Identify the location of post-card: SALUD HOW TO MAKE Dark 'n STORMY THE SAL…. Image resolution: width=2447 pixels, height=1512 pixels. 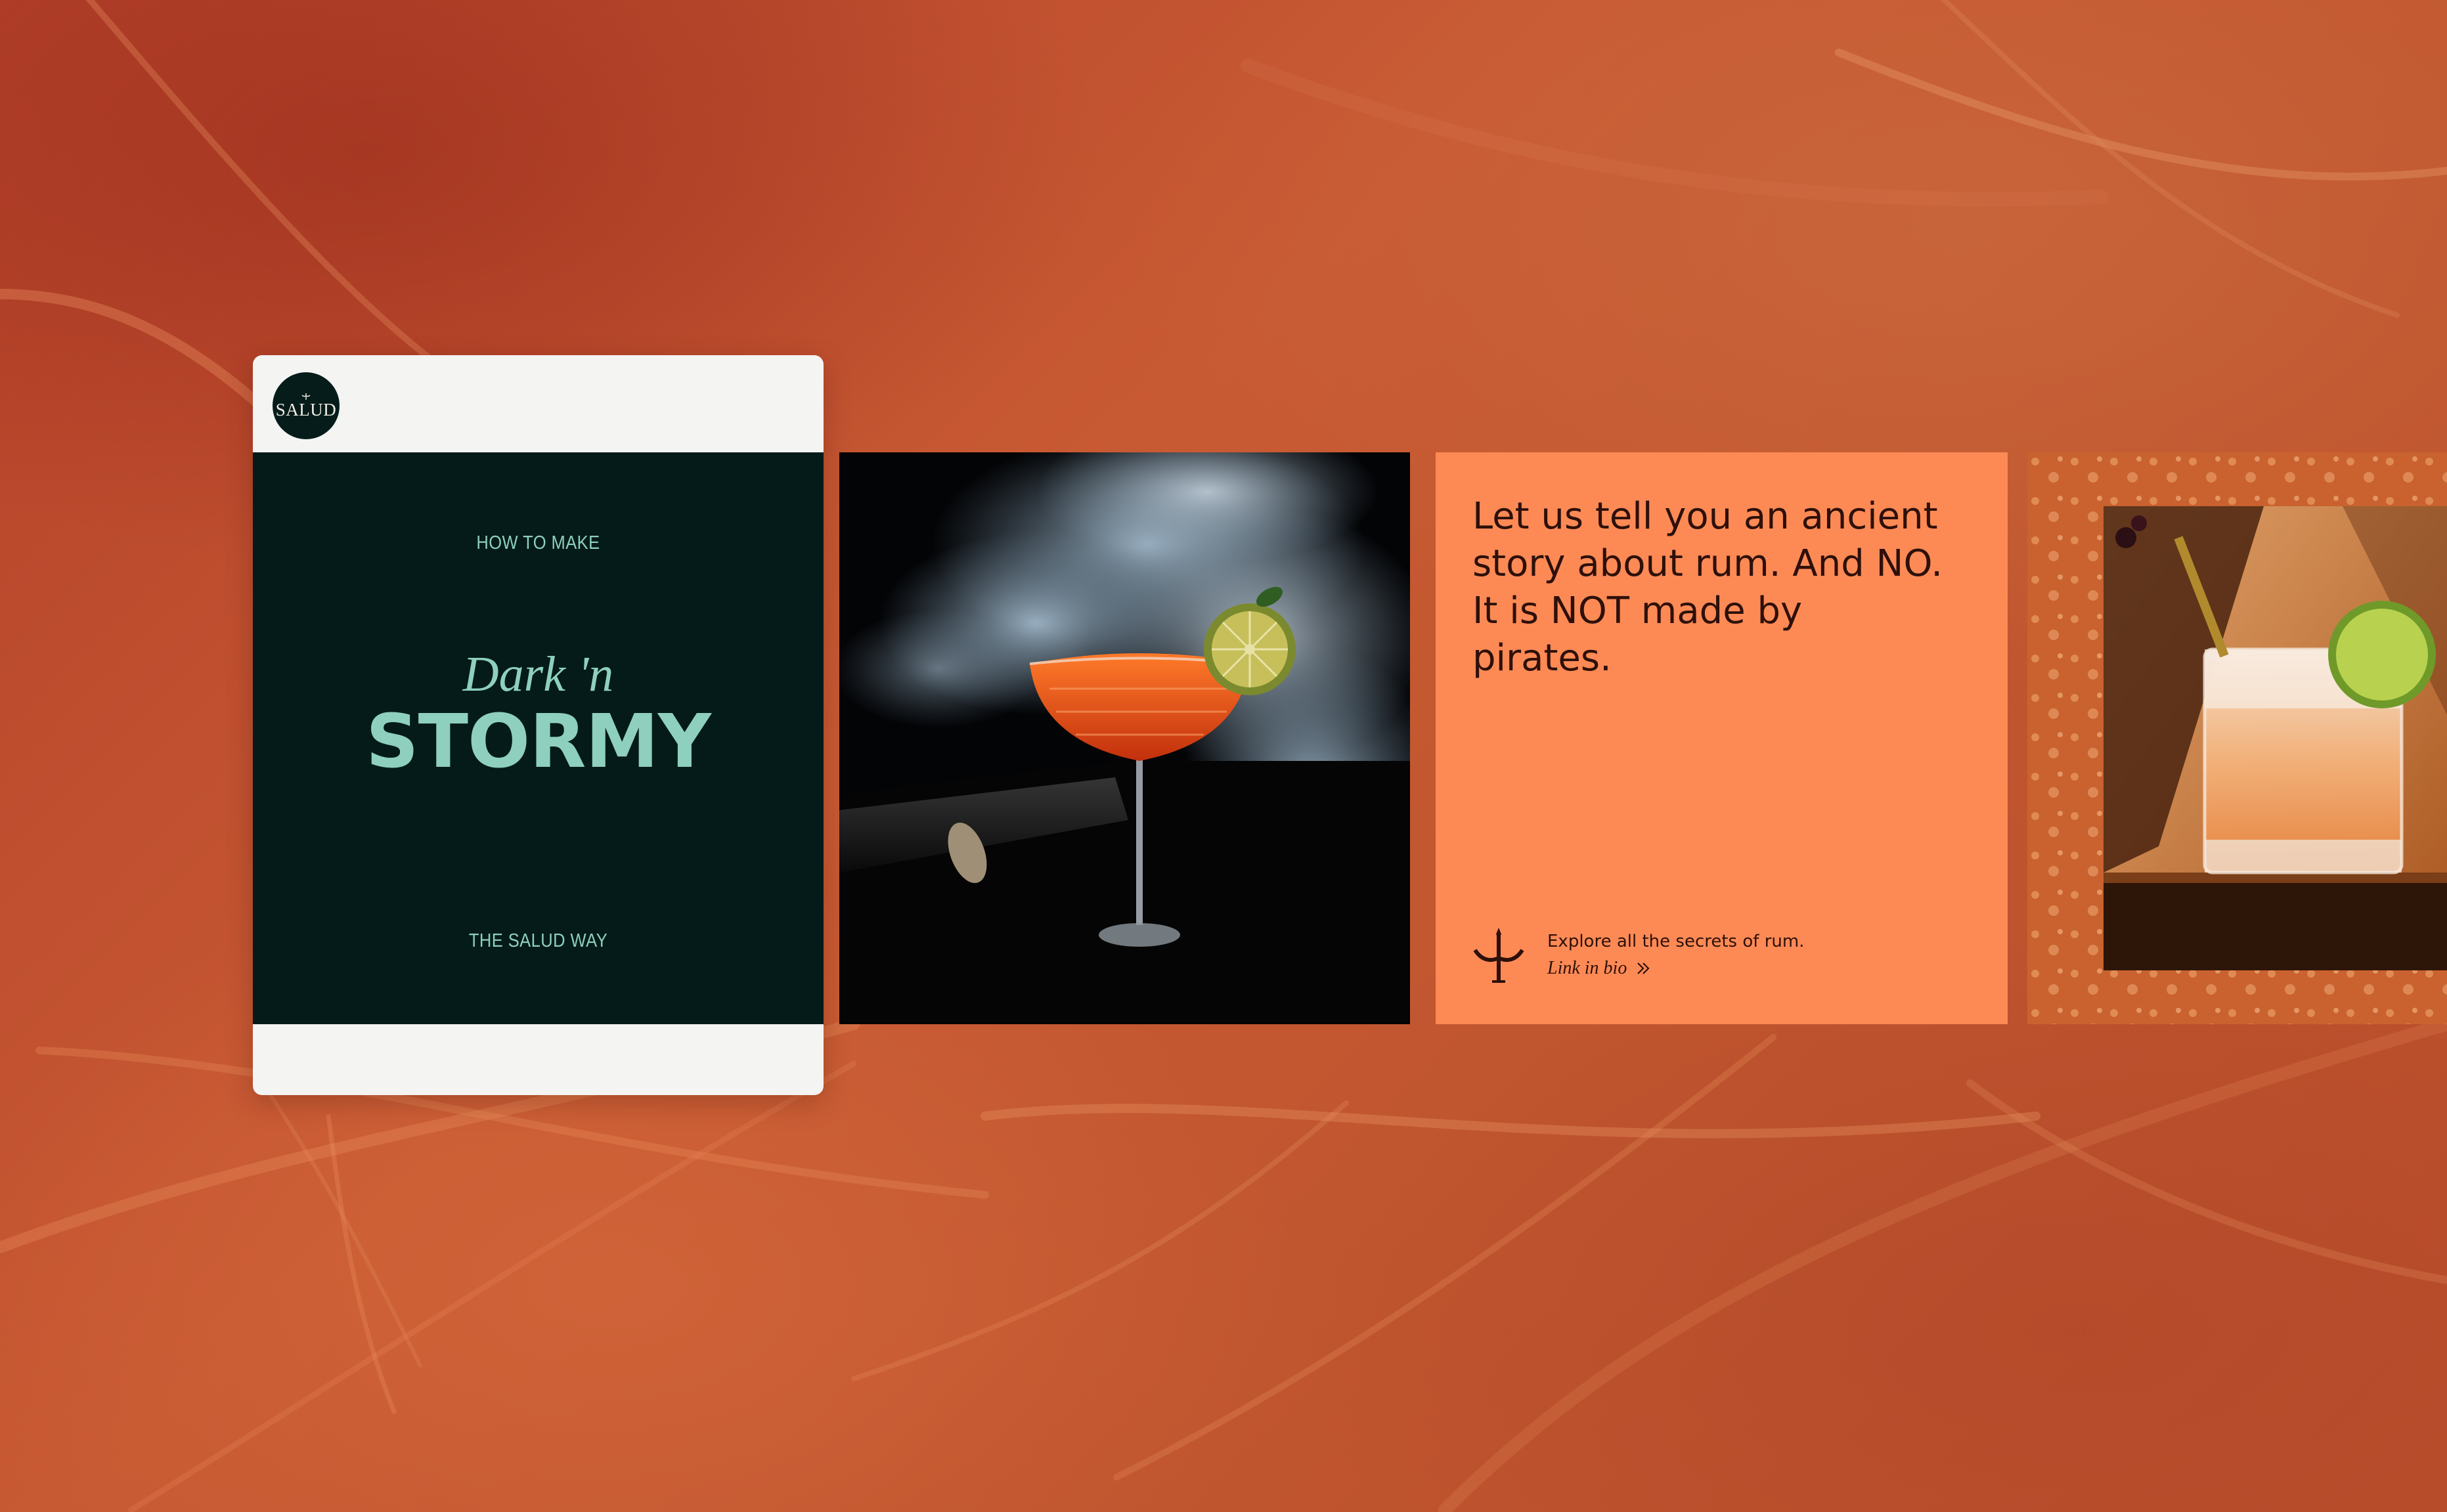
(538, 725).